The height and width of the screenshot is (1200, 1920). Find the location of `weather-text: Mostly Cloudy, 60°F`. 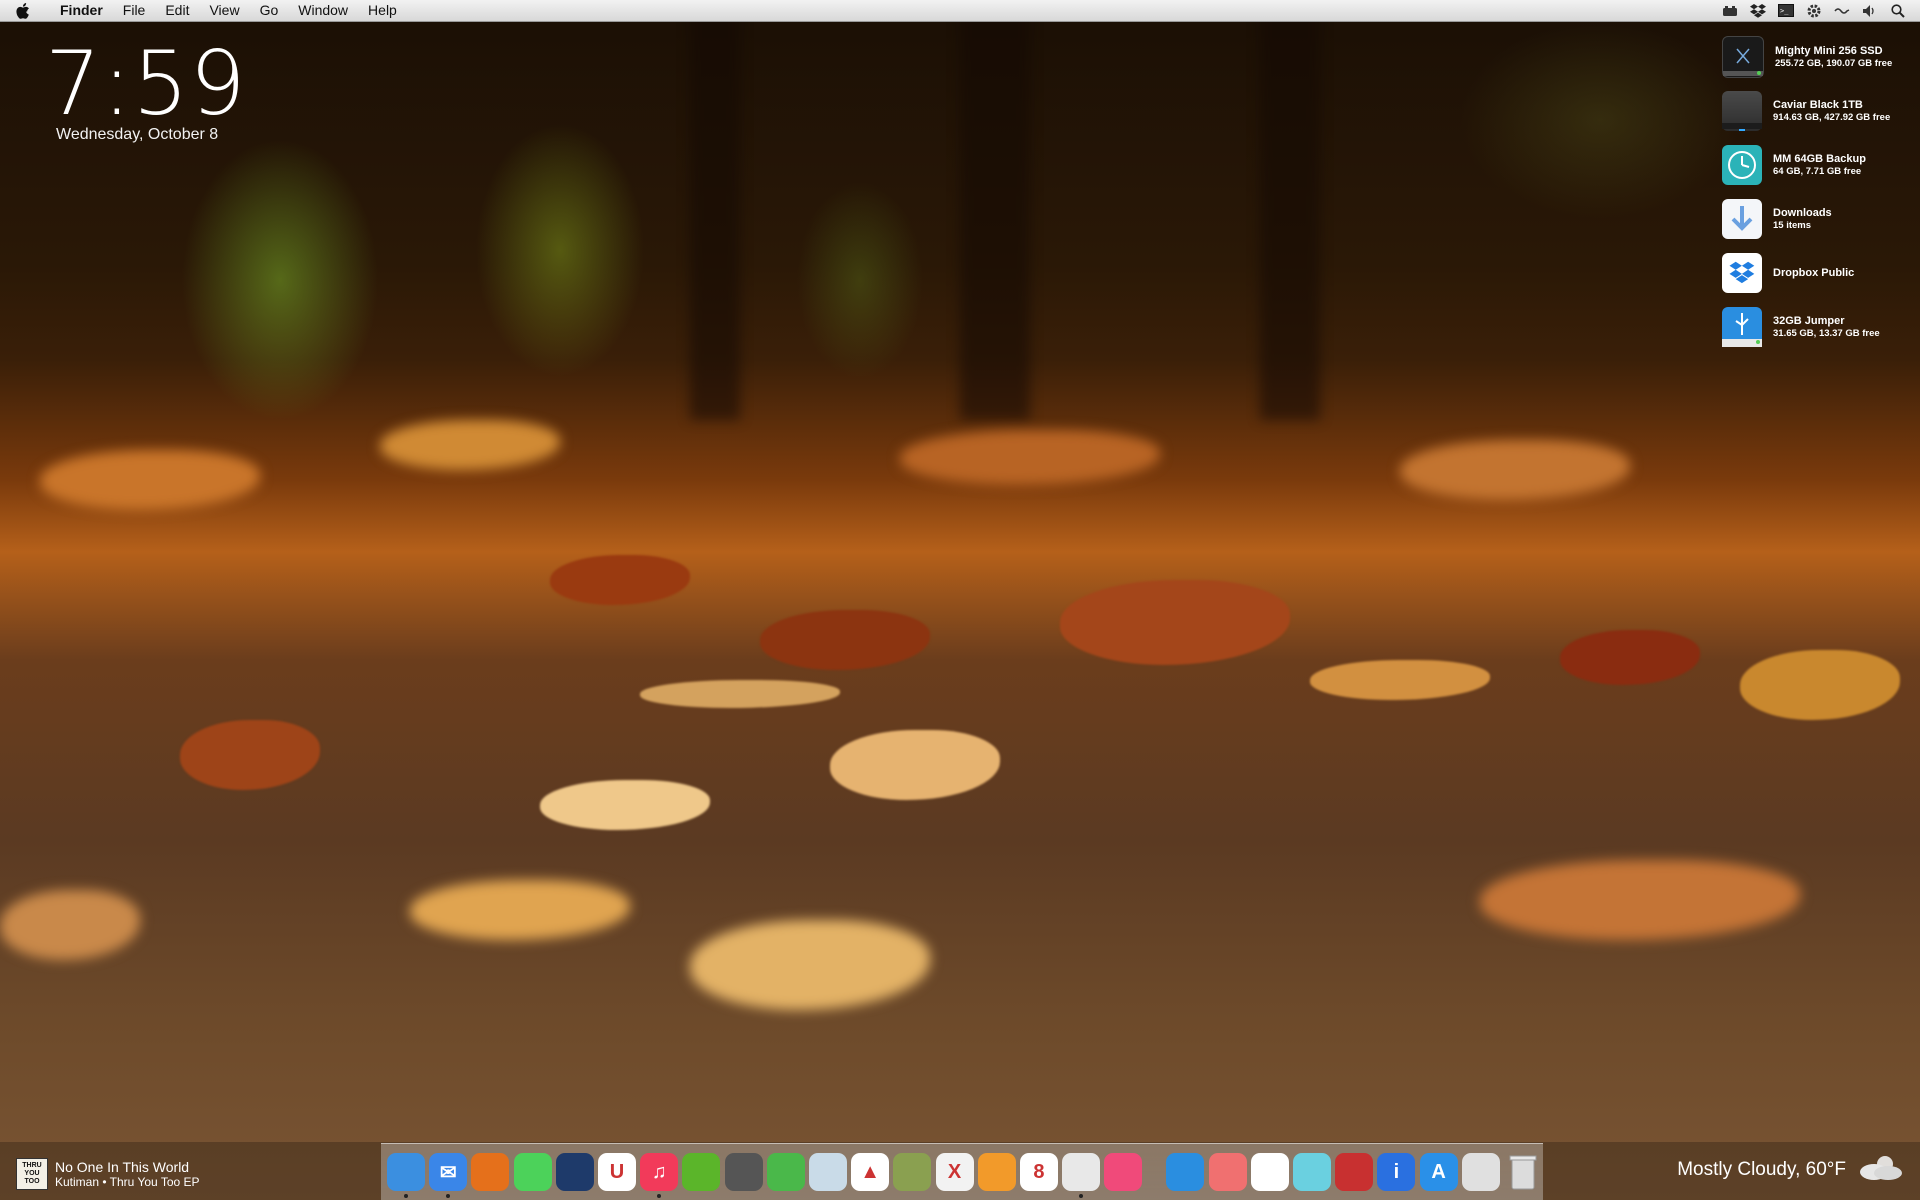

weather-text: Mostly Cloudy, 60°F is located at coordinates (1761, 1169).